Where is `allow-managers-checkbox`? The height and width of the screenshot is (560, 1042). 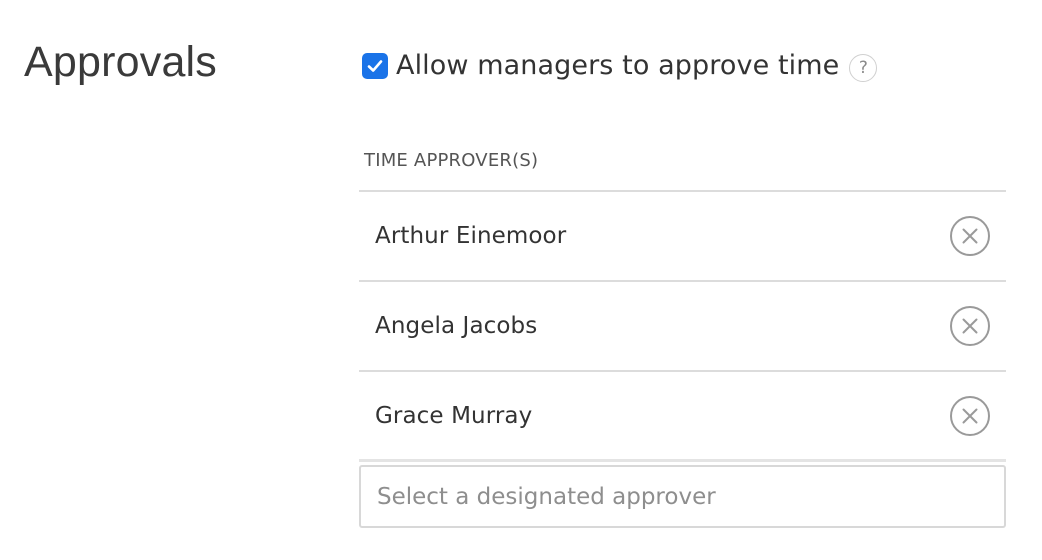
allow-managers-checkbox is located at coordinates (375, 66).